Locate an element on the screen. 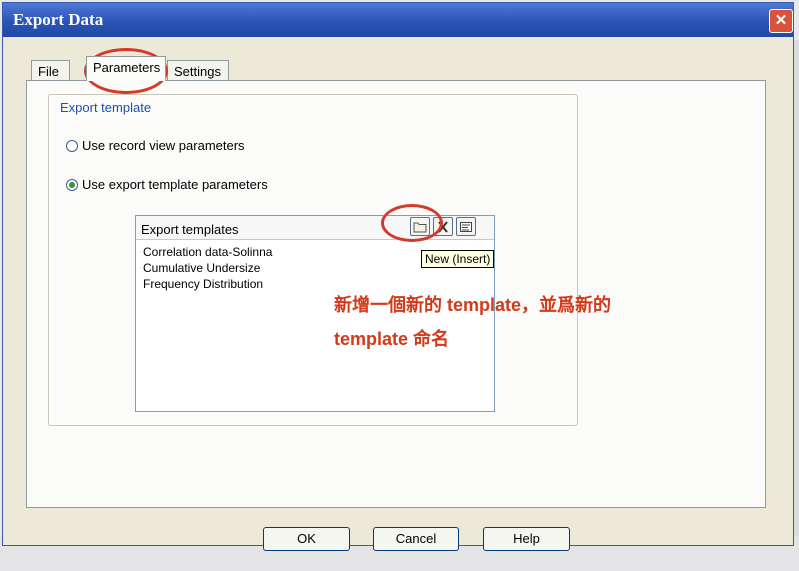 The width and height of the screenshot is (799, 571). annotation-line-1: 新增一個新的 template，並爲新的 is located at coordinates (473, 305).